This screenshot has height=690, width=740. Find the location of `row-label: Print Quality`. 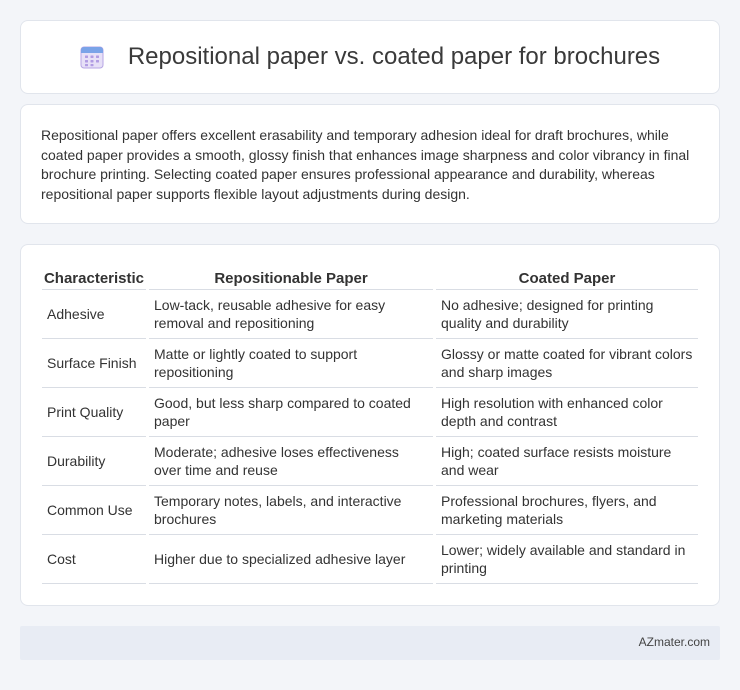

row-label: Print Quality is located at coordinates (94, 412).